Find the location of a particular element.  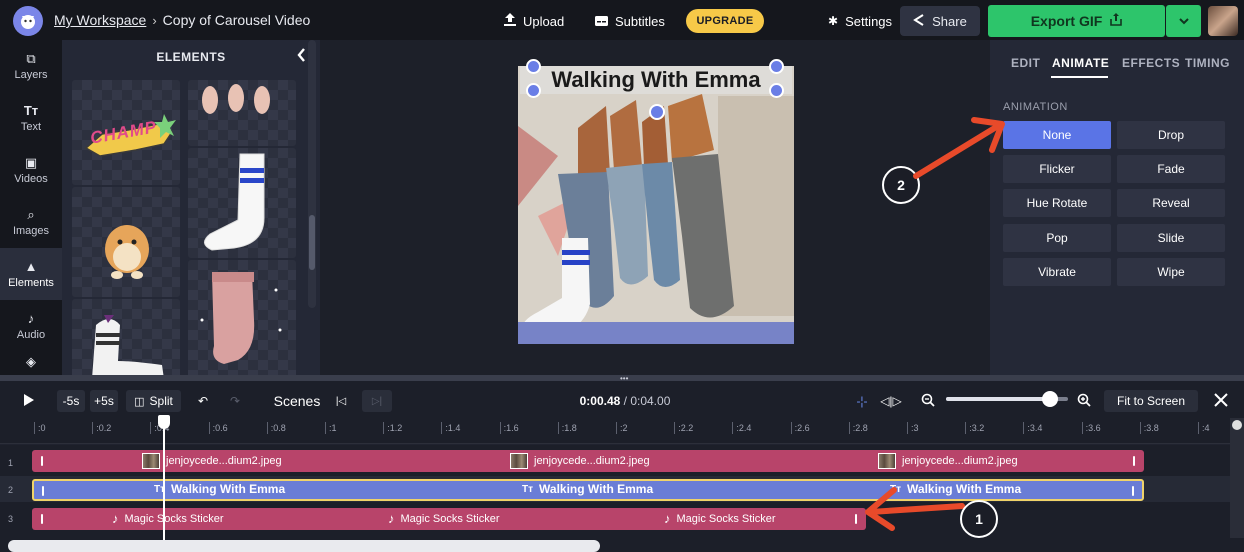

animation-drop-button: Drop is located at coordinates (1171, 135).